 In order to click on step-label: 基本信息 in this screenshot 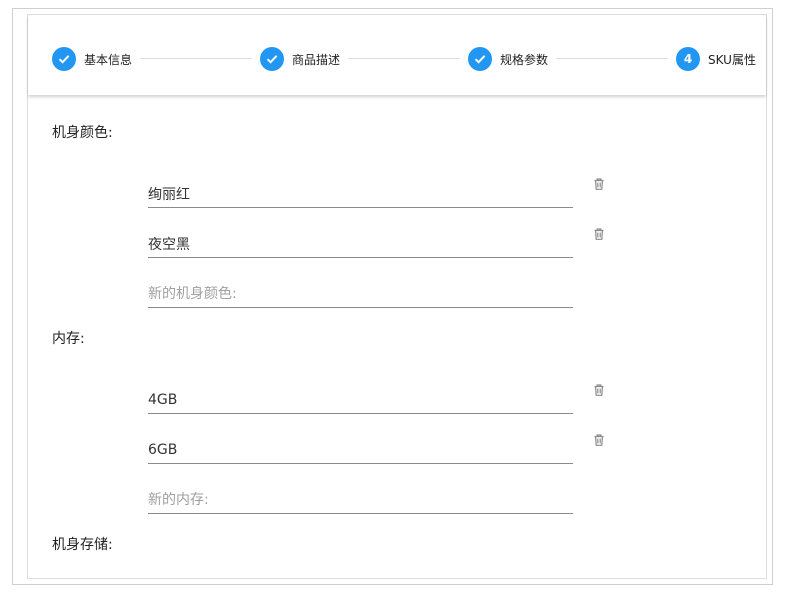, I will do `click(108, 59)`.